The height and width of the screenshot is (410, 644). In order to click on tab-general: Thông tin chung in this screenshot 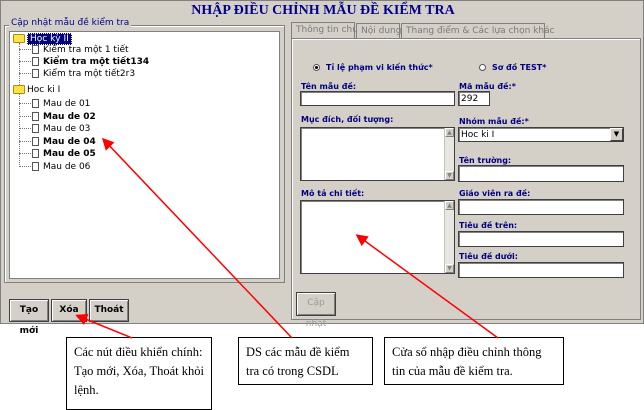, I will do `click(330, 30)`.